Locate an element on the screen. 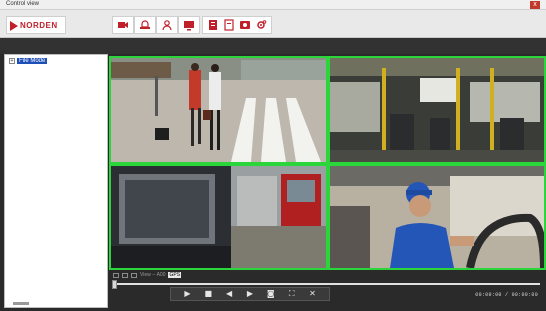  logo-text: NORDEN is located at coordinates (39, 25).